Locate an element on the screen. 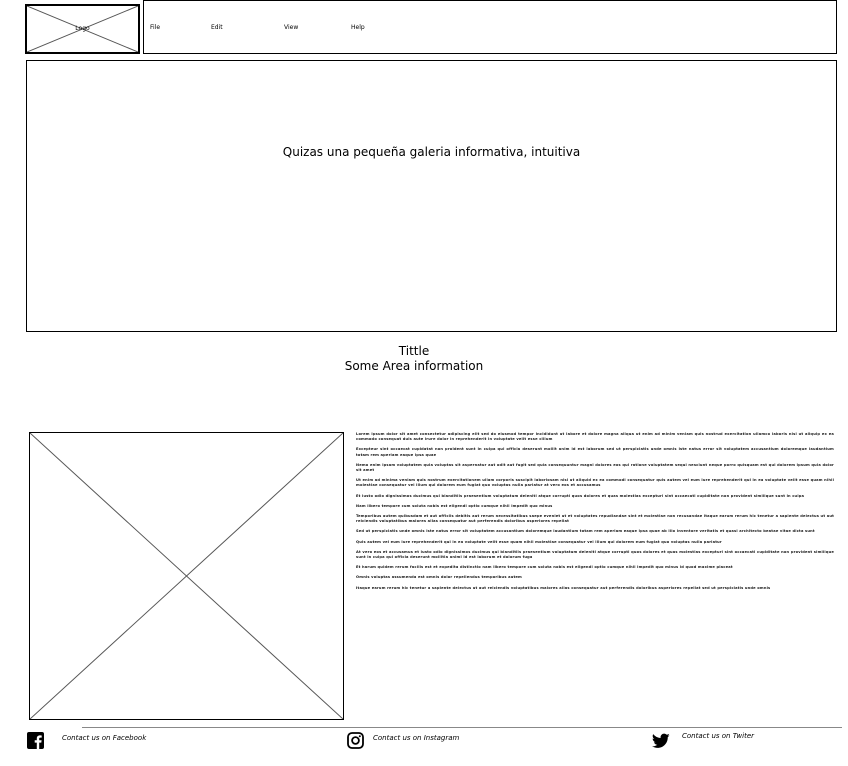  menu-item-view: View is located at coordinates (291, 27).